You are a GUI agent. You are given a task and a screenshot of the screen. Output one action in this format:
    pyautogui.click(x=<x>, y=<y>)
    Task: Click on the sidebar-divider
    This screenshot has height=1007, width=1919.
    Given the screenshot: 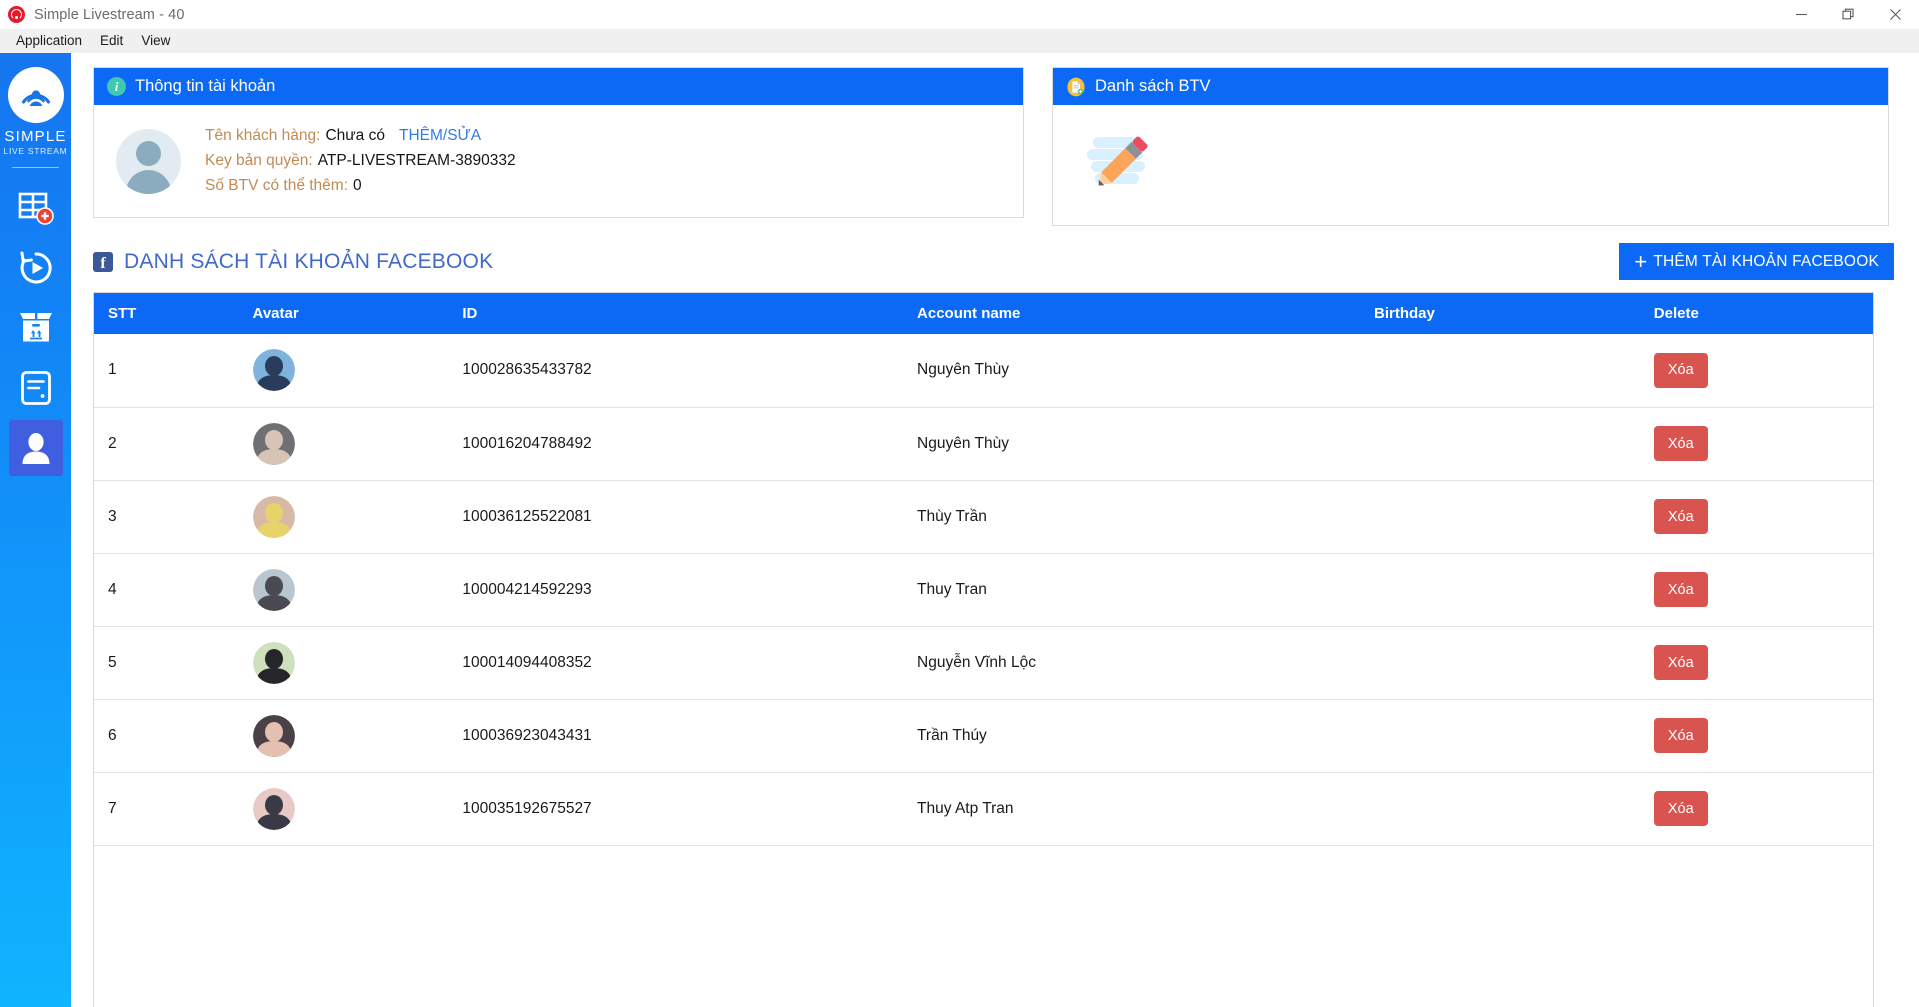 What is the action you would take?
    pyautogui.click(x=35, y=167)
    